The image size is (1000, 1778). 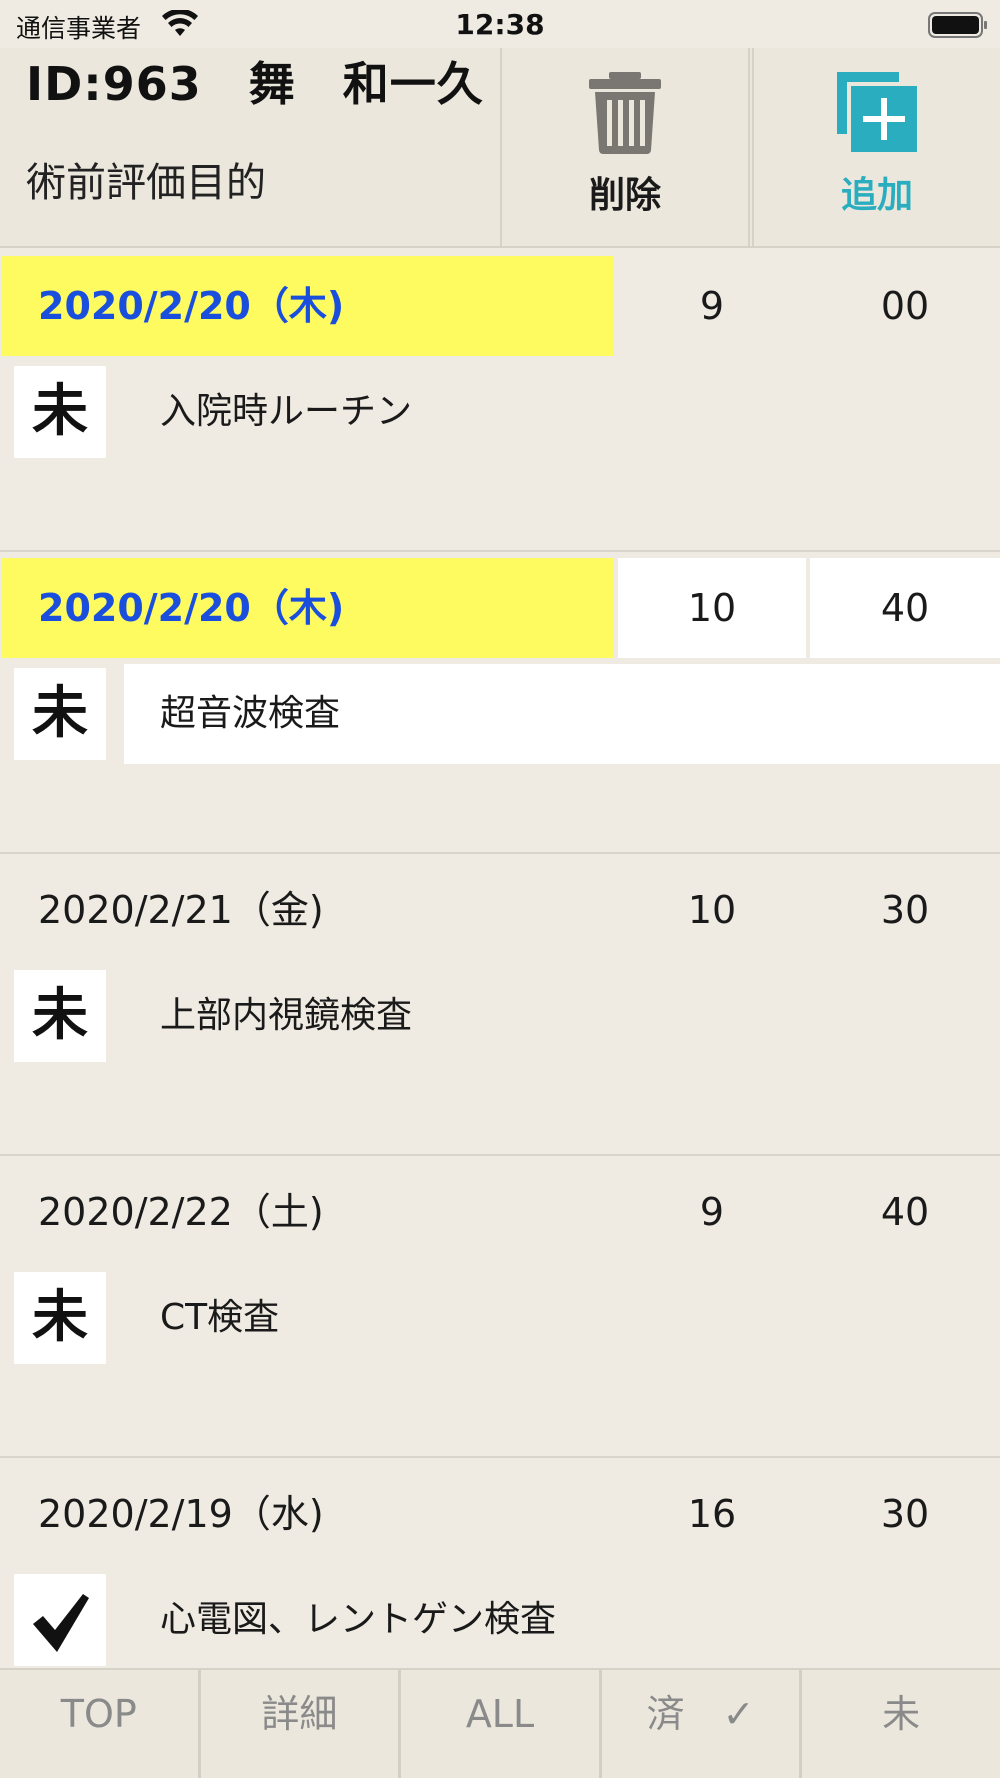 I want to click on task-cell: 心電図、レントゲン検査, so click(x=562, y=1619).